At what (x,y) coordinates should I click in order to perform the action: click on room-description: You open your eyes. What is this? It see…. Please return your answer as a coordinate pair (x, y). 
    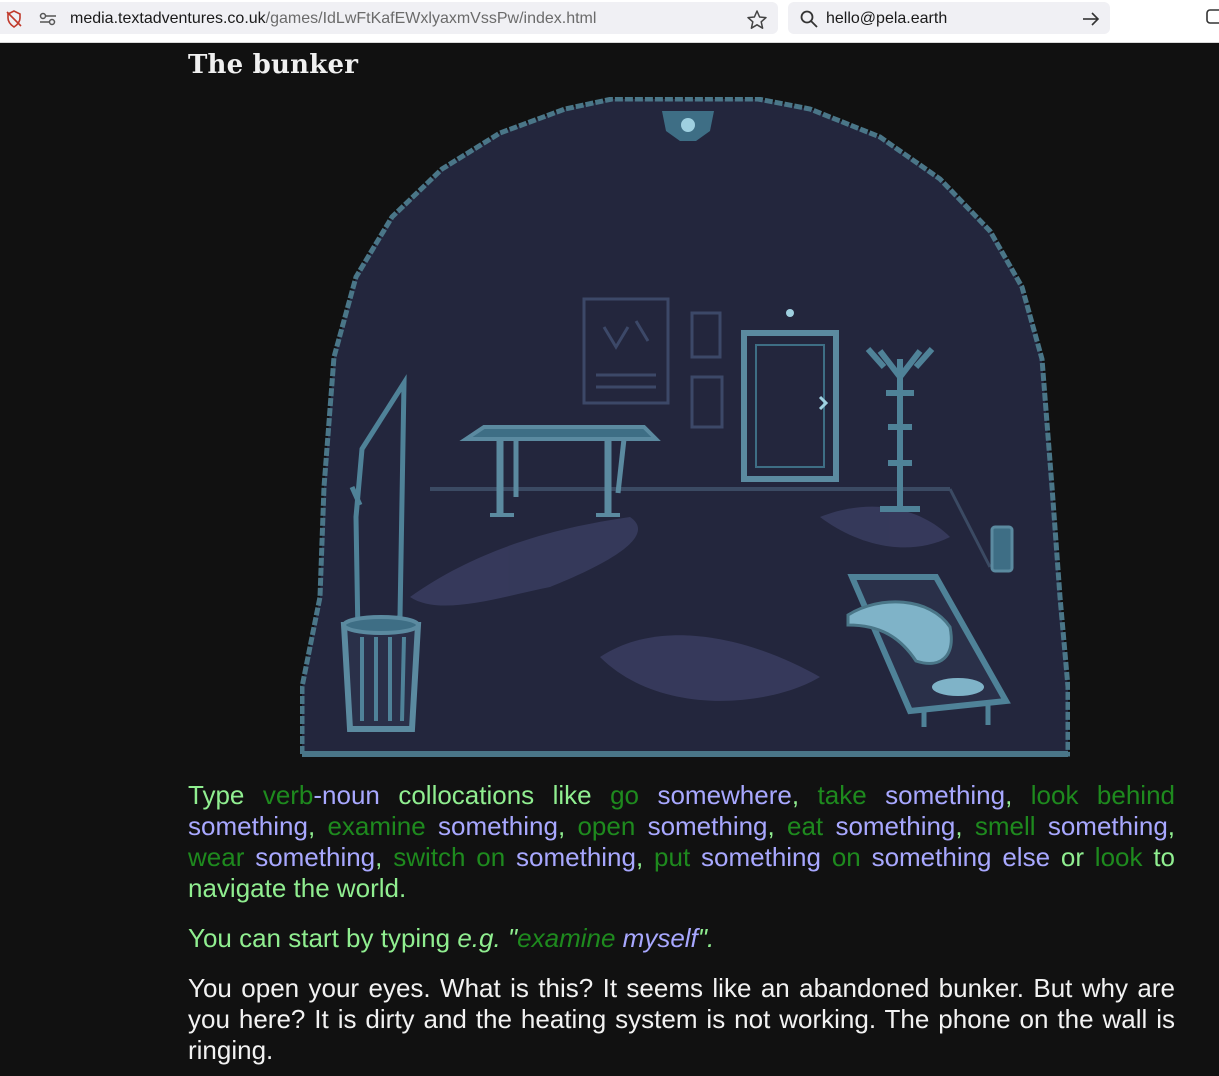
    Looking at the image, I should click on (681, 1019).